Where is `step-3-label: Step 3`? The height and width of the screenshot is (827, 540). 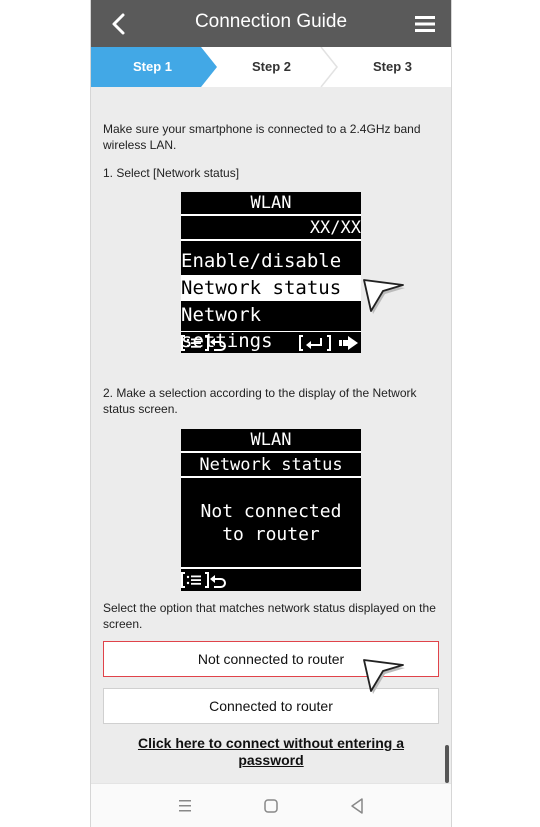 step-3-label: Step 3 is located at coordinates (393, 66).